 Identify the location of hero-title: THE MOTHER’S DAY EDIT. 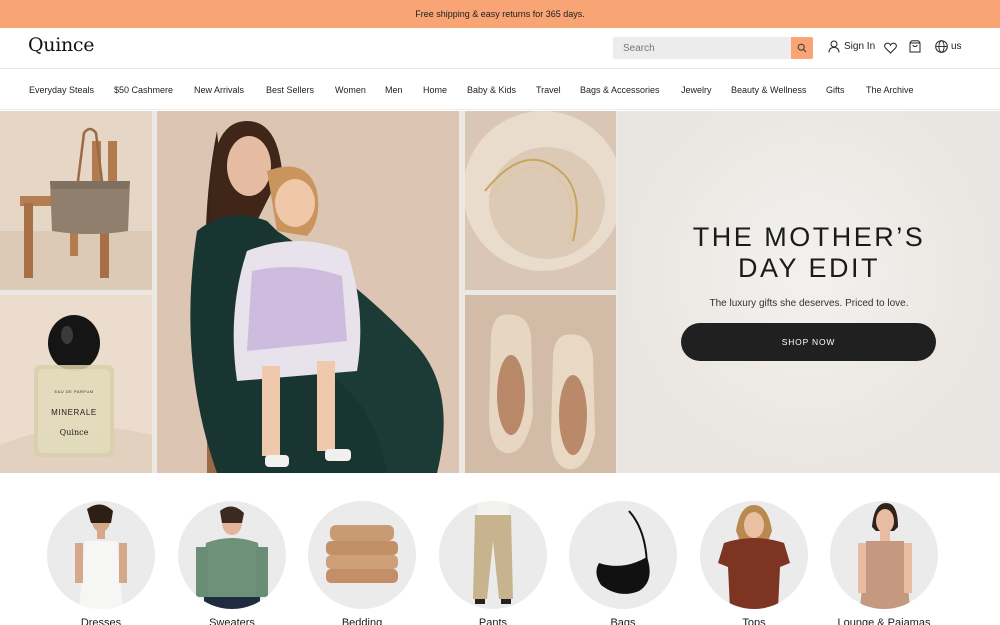
(809, 253).